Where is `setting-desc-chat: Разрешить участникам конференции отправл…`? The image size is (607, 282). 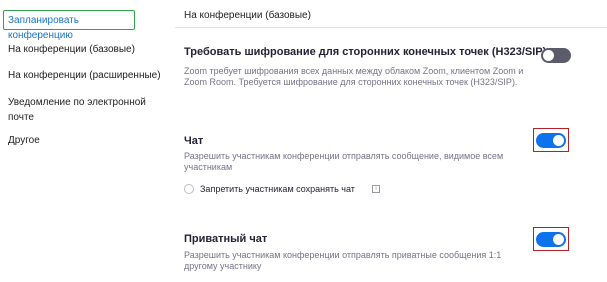 setting-desc-chat: Разрешить участникам конференции отправл… is located at coordinates (344, 161).